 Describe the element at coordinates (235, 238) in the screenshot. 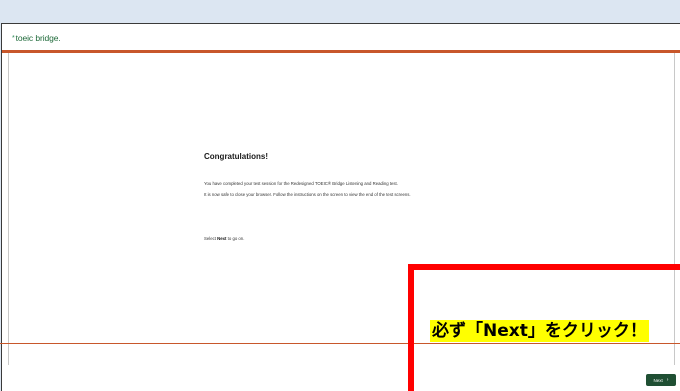

I see `next-instruction-suffix: to go on.` at that location.